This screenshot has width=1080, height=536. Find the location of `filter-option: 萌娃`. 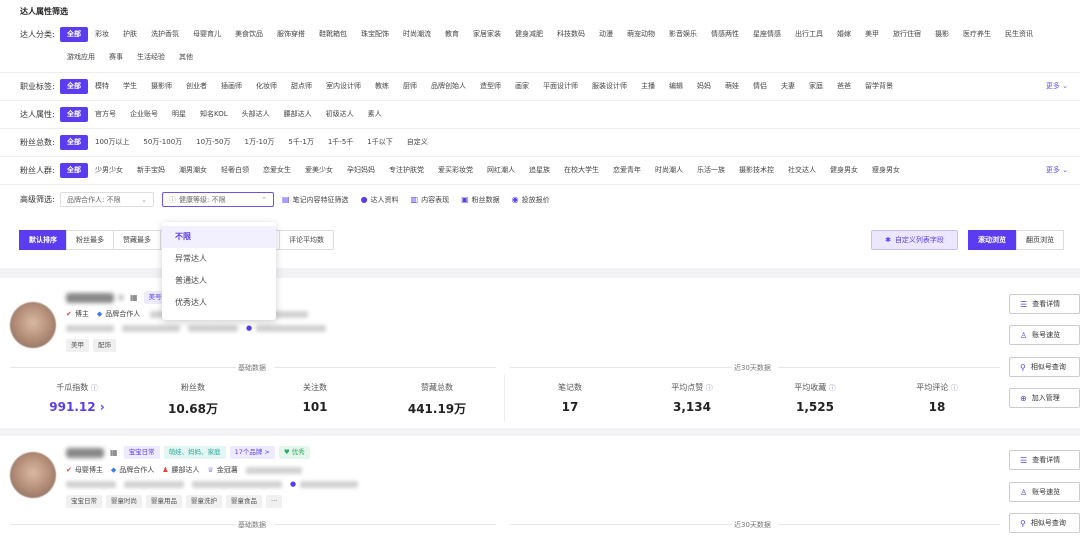

filter-option: 萌娃 is located at coordinates (732, 86).